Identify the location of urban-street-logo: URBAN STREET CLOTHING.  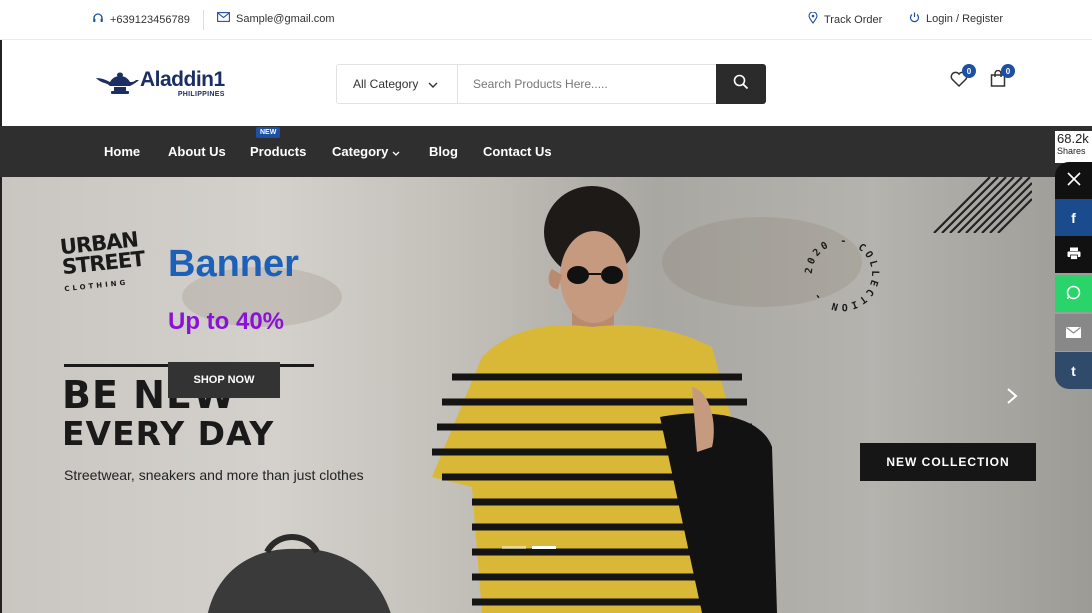
(103, 263).